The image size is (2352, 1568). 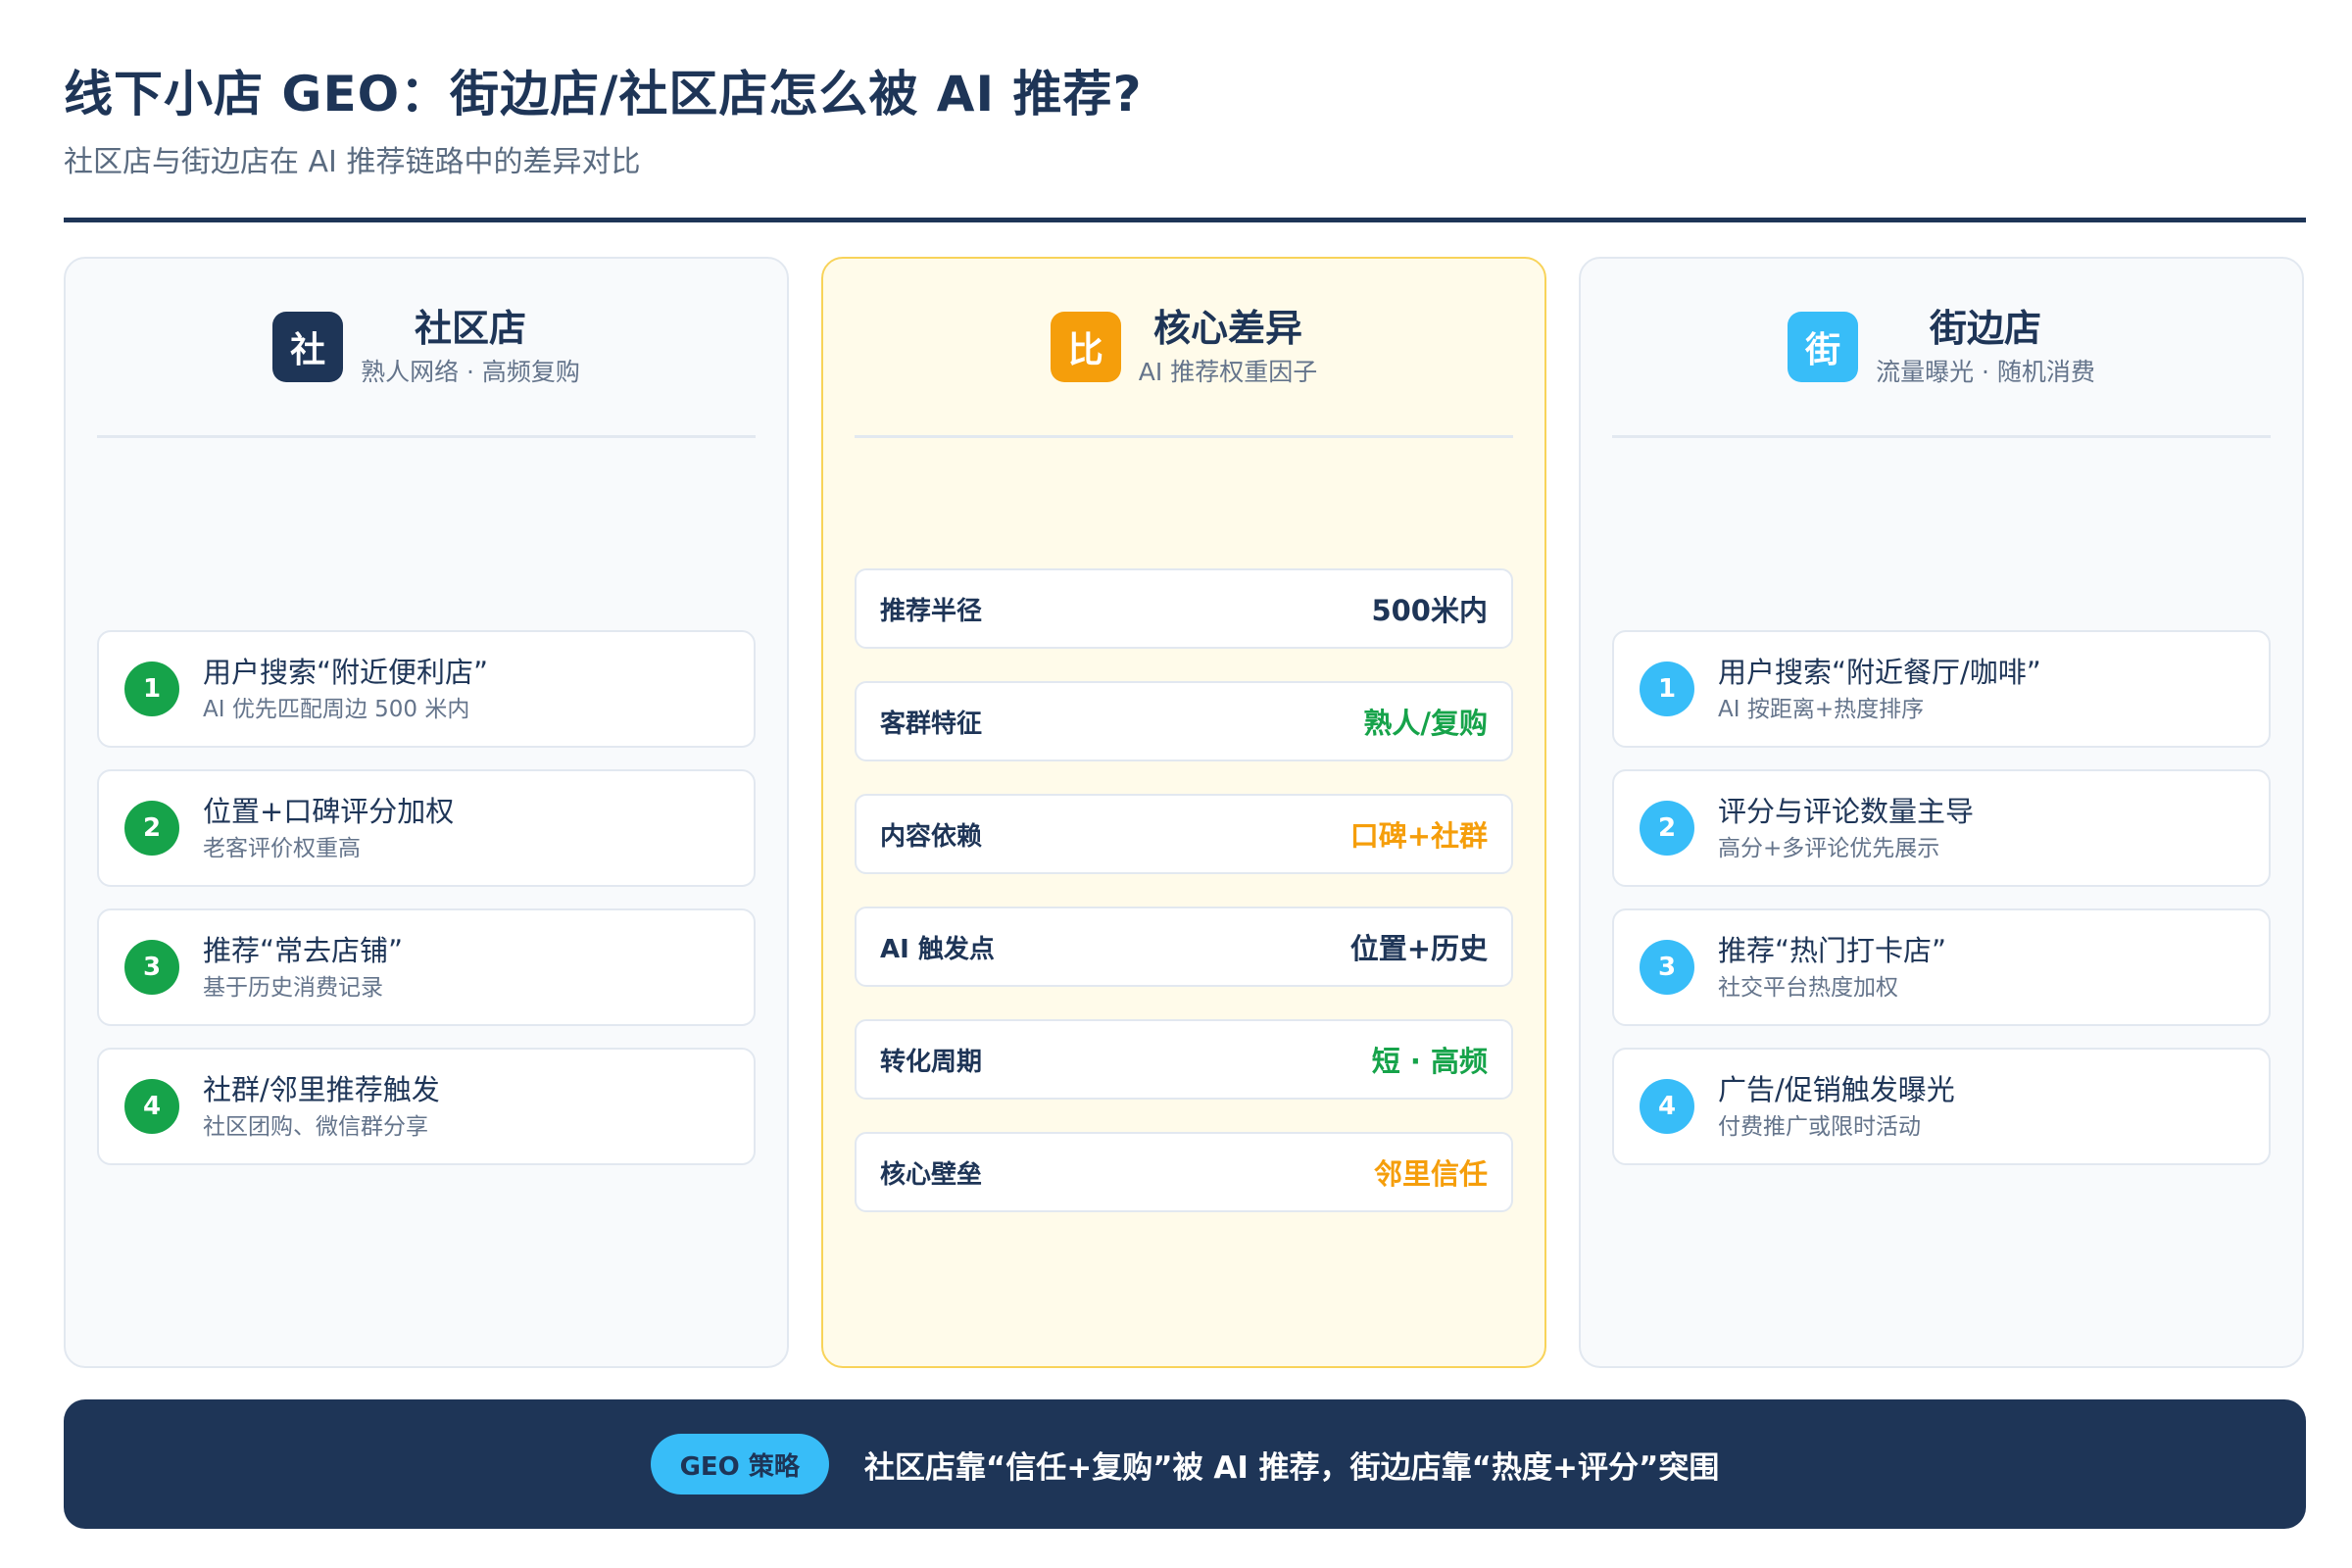 What do you see at coordinates (1185, 220) in the screenshot?
I see `header-divider` at bounding box center [1185, 220].